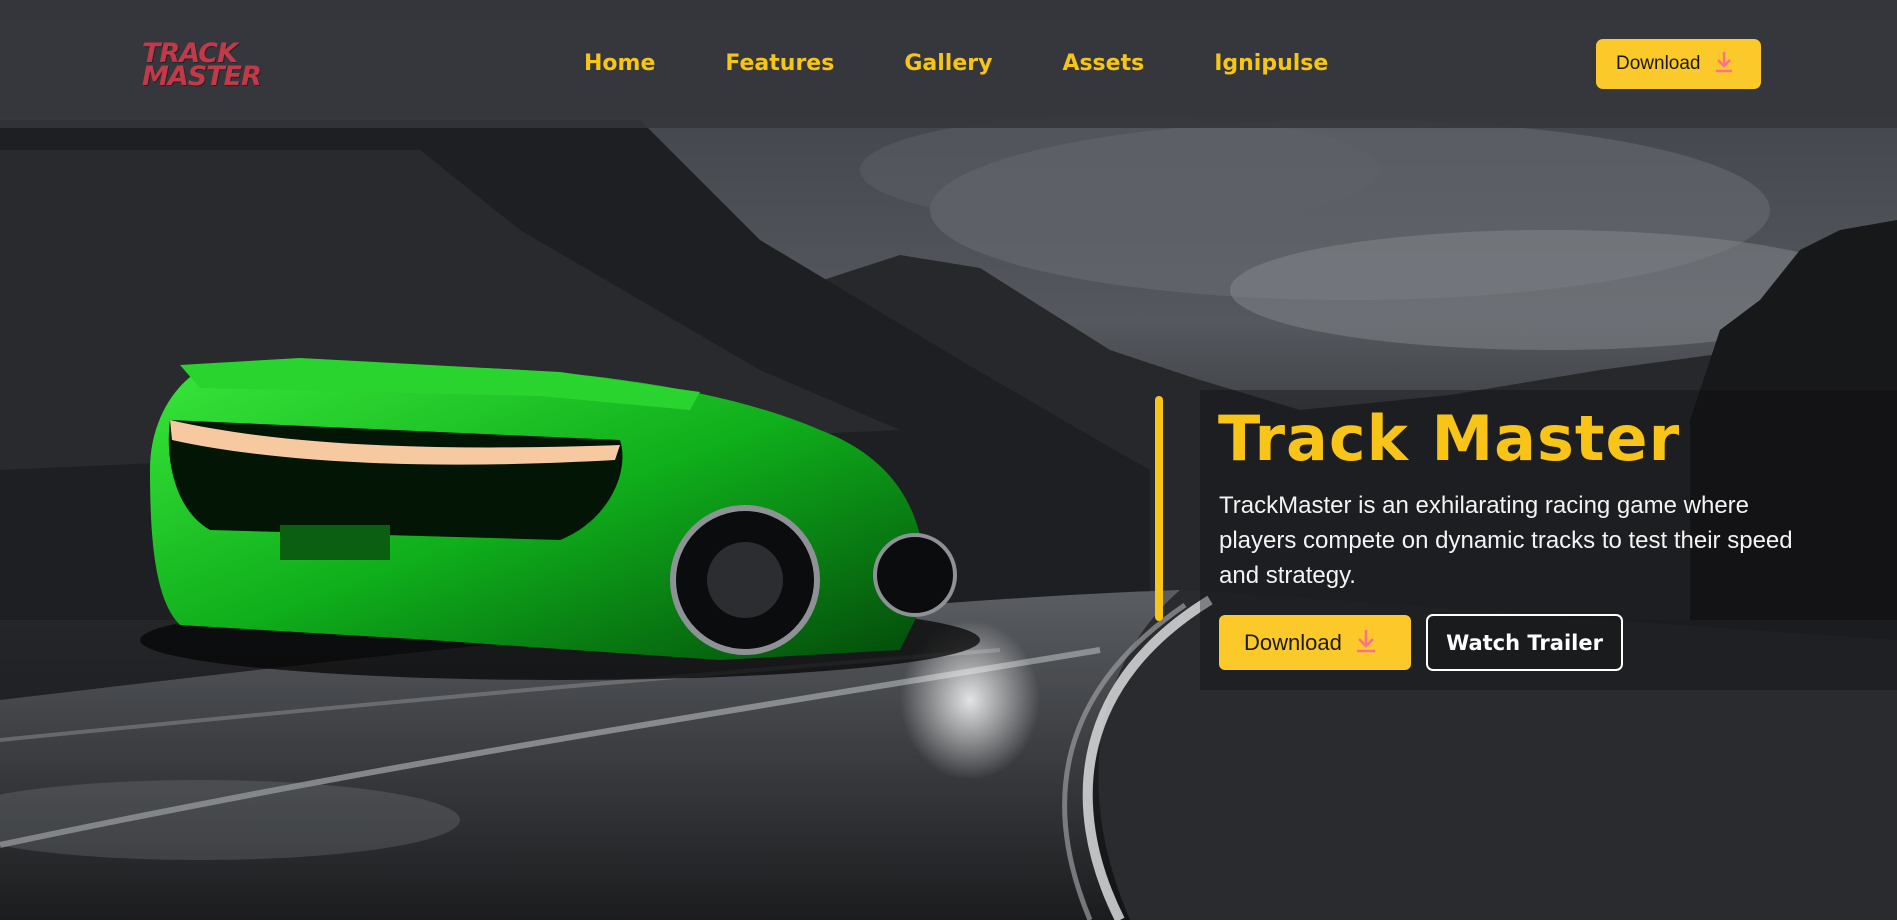 This screenshot has width=1897, height=922. I want to click on hero-title: Track Master, so click(1449, 438).